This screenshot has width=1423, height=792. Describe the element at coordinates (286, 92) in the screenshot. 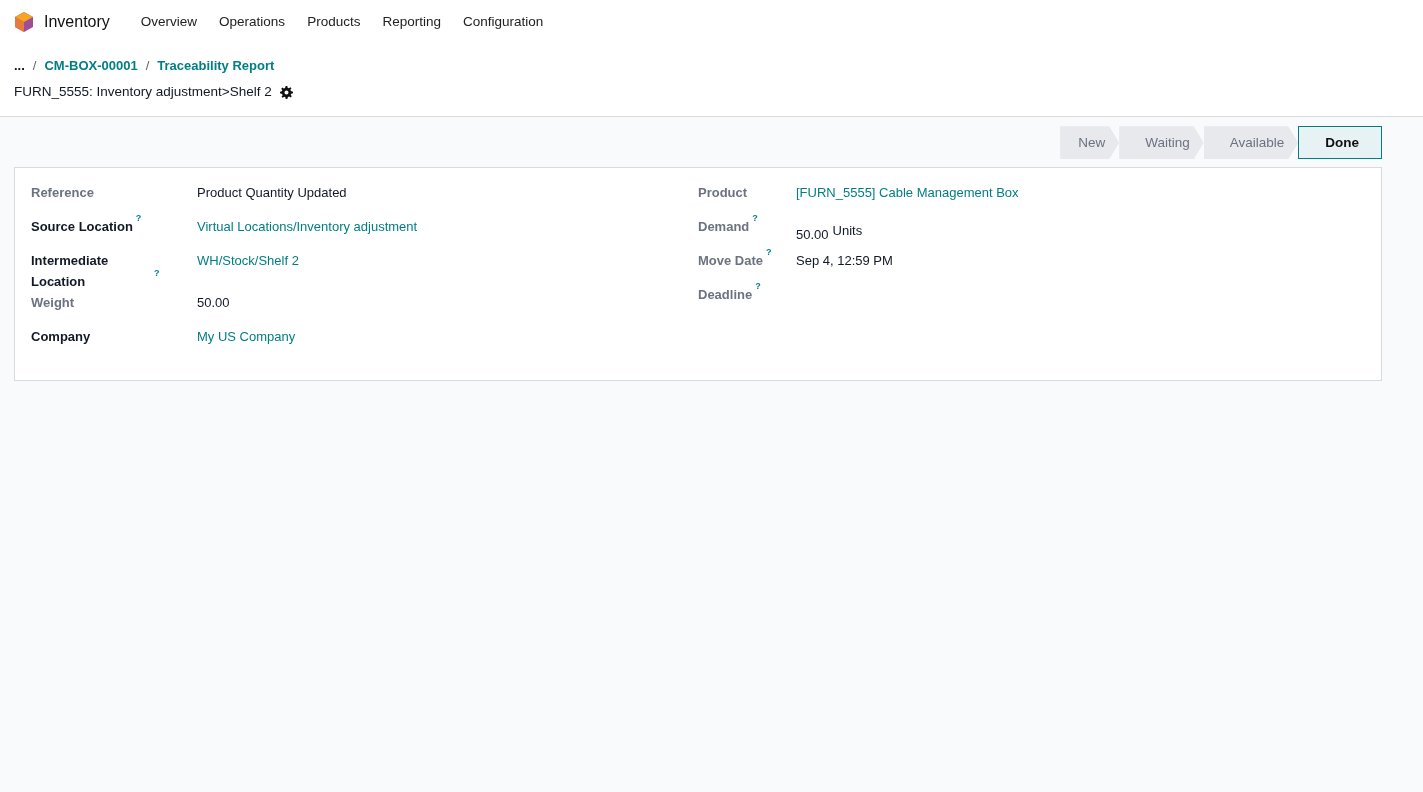

I see `settings-icon` at that location.